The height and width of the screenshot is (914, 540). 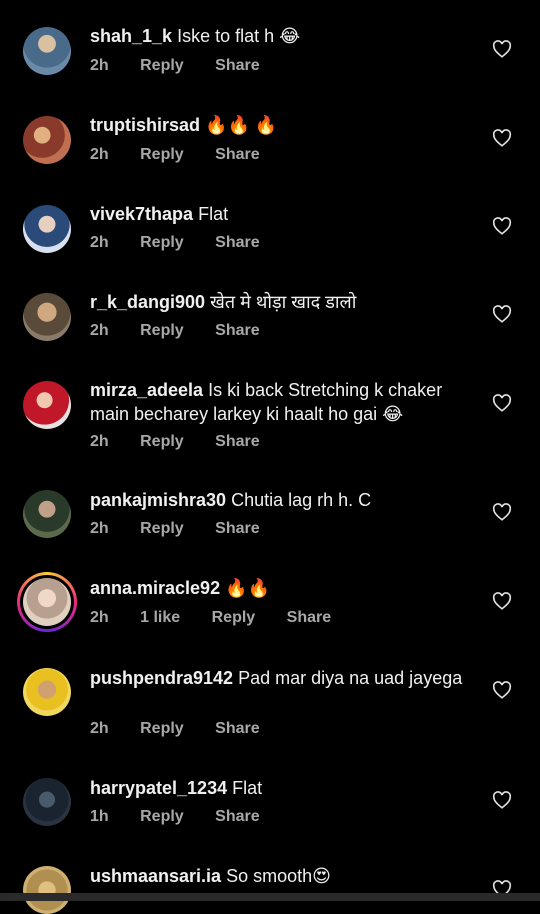 I want to click on comment-text: Chutia lag rh h. C, so click(x=301, y=500).